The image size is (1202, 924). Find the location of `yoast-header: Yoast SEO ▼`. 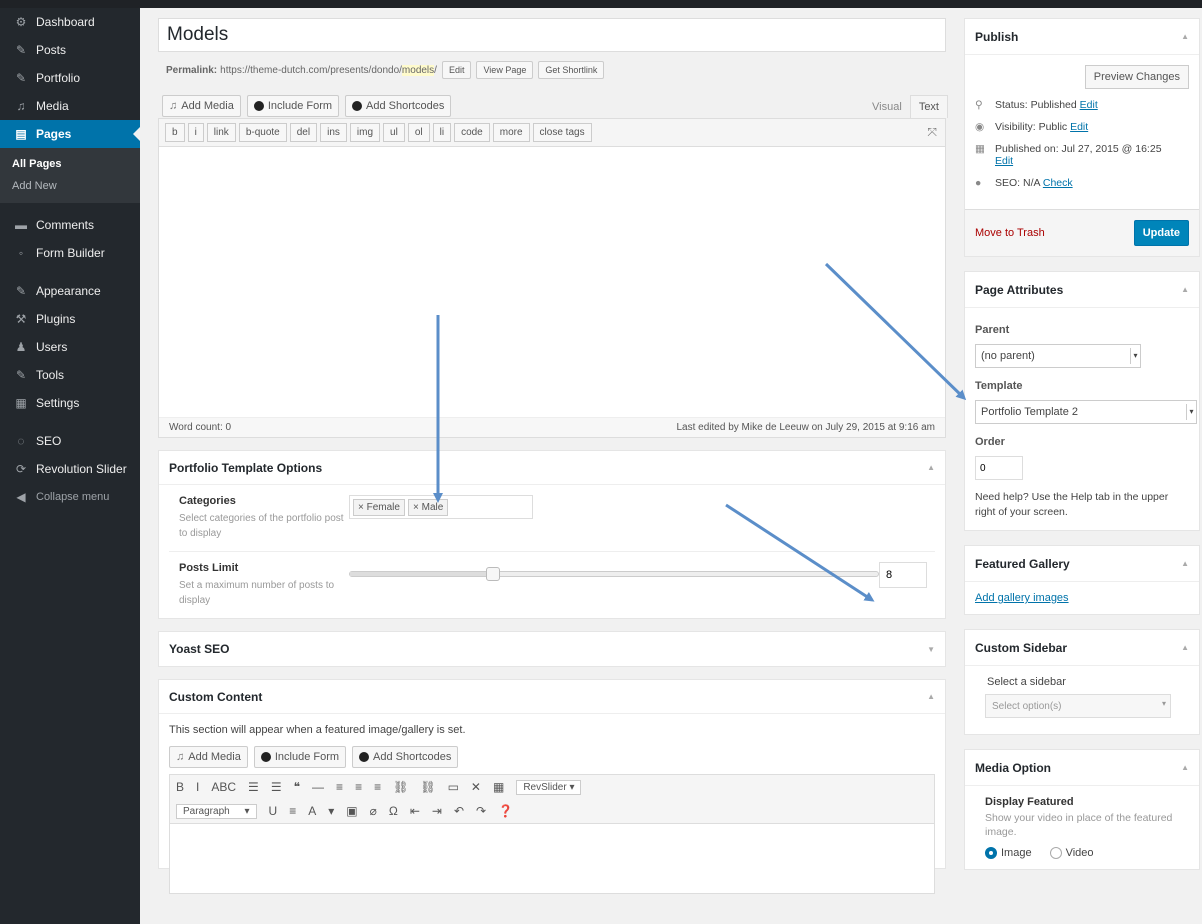

yoast-header: Yoast SEO ▼ is located at coordinates (552, 649).